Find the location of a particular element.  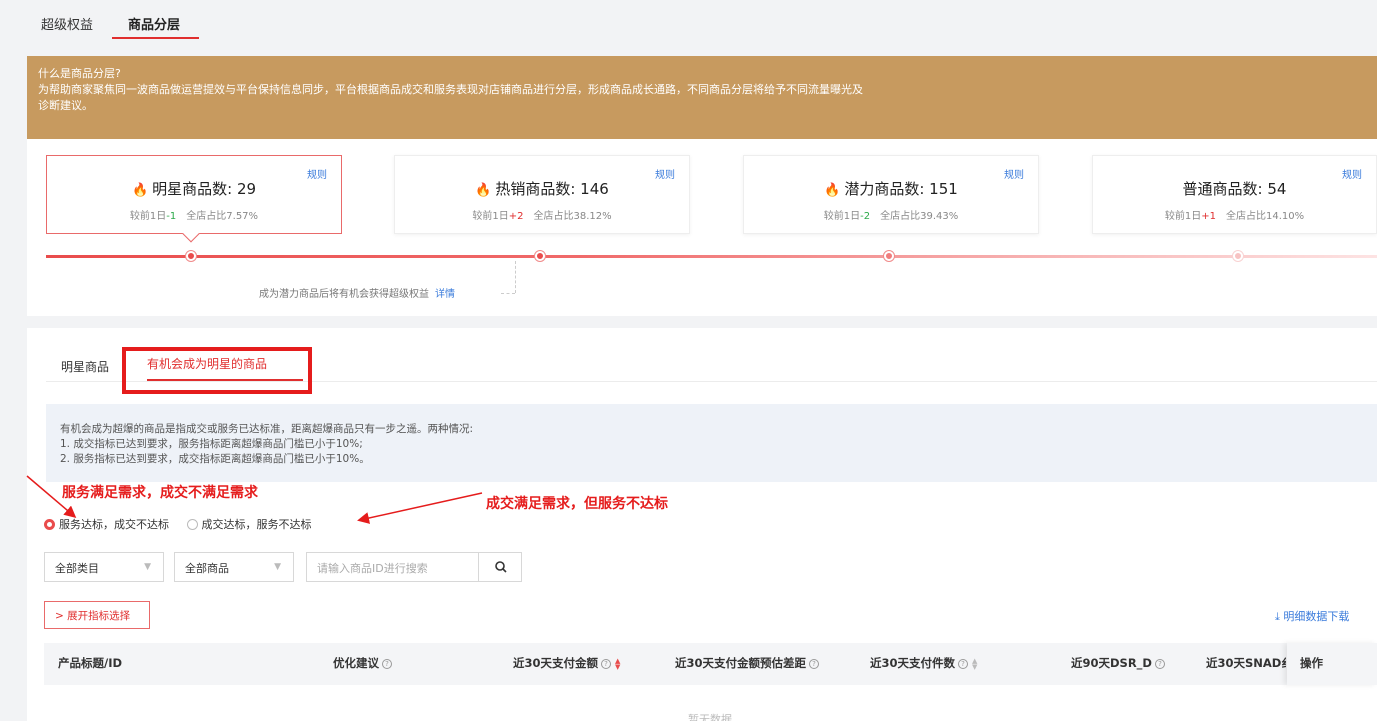

detail-link: 详情 is located at coordinates (445, 294).